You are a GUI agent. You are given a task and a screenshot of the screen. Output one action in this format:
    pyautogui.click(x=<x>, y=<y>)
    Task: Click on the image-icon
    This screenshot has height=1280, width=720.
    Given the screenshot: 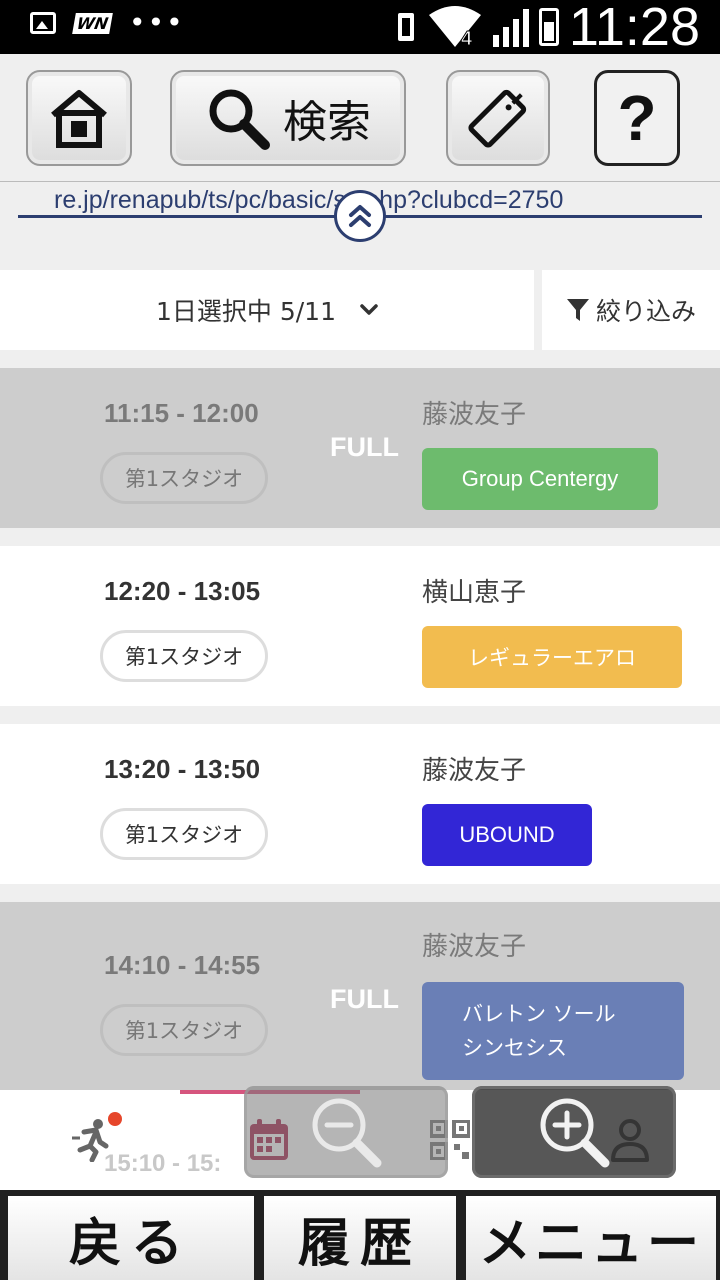 What is the action you would take?
    pyautogui.click(x=43, y=23)
    